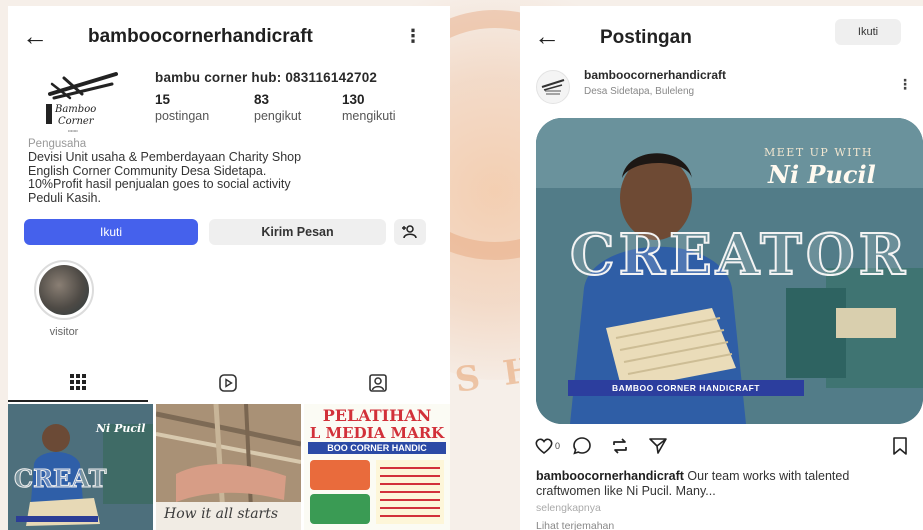 The width and height of the screenshot is (923, 530). Describe the element at coordinates (353, 99) in the screenshot. I see `stat-following-count: 130` at that location.